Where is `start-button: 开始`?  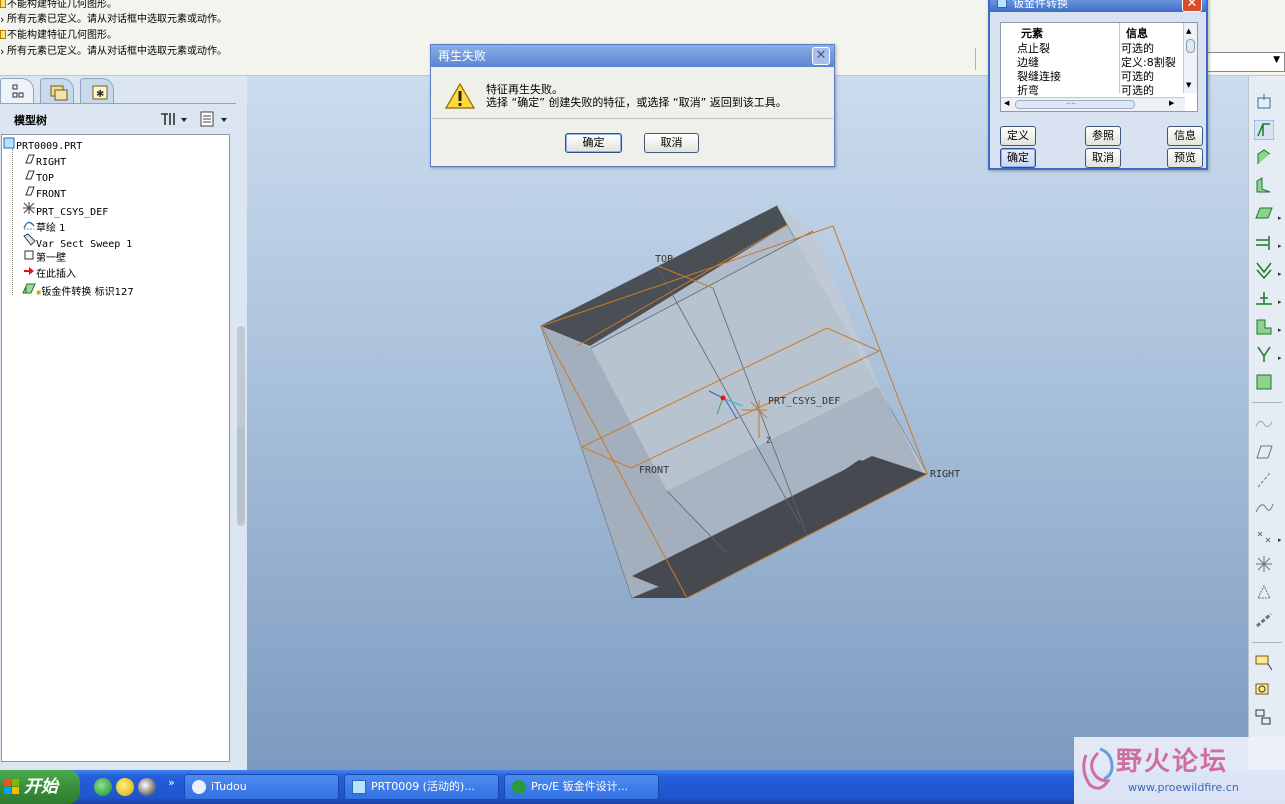 start-button: 开始 is located at coordinates (40, 787).